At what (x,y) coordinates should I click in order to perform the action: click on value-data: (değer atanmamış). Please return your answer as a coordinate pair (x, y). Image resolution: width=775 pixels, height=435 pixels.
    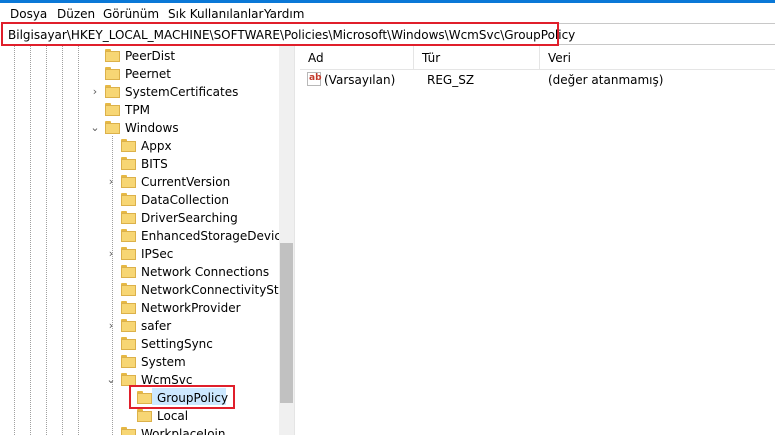
    Looking at the image, I should click on (606, 80).